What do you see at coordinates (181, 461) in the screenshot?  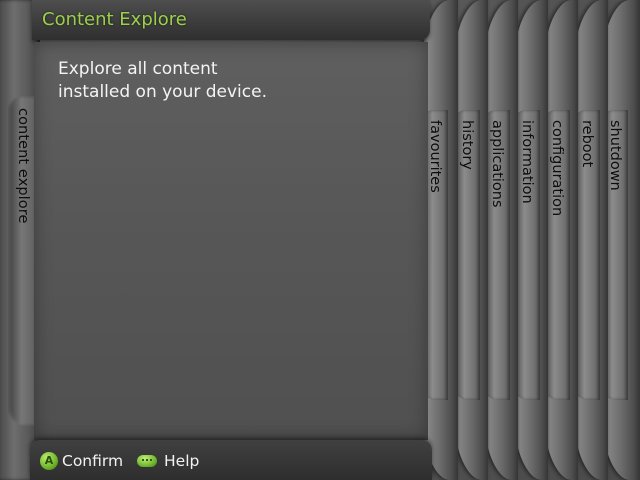 I see `help-label: Help` at bounding box center [181, 461].